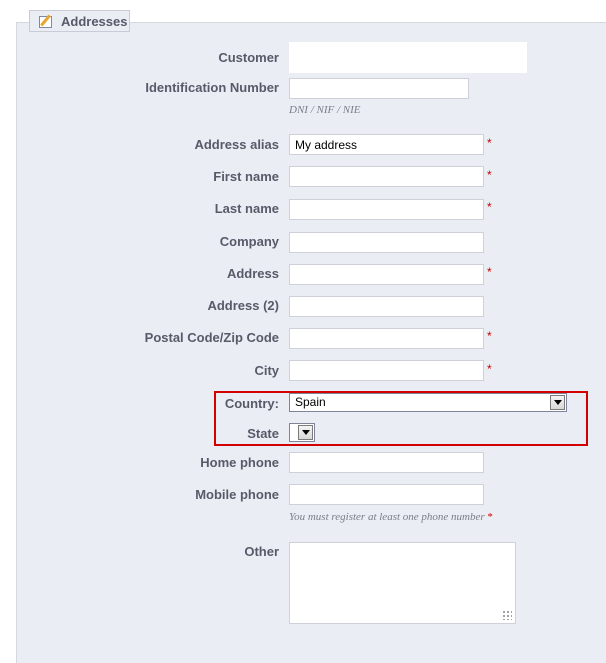  I want to click on alias-label: Address alias, so click(236, 144).